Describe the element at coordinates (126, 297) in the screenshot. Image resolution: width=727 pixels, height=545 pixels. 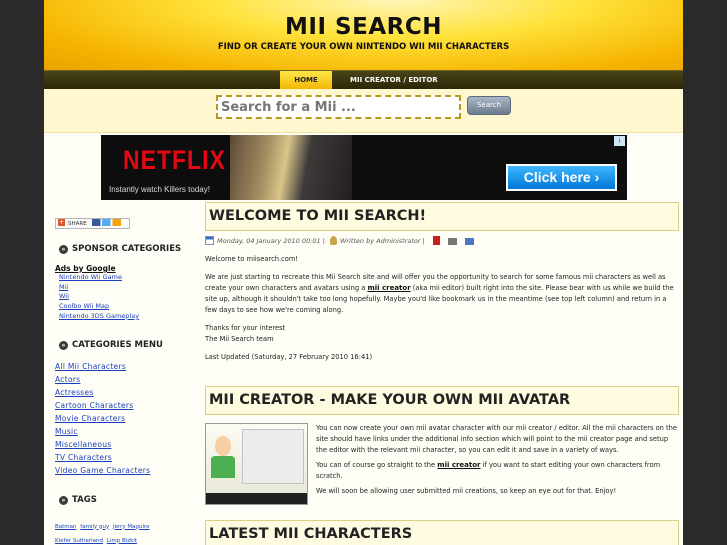
I see `sponsor-link: Wii` at that location.